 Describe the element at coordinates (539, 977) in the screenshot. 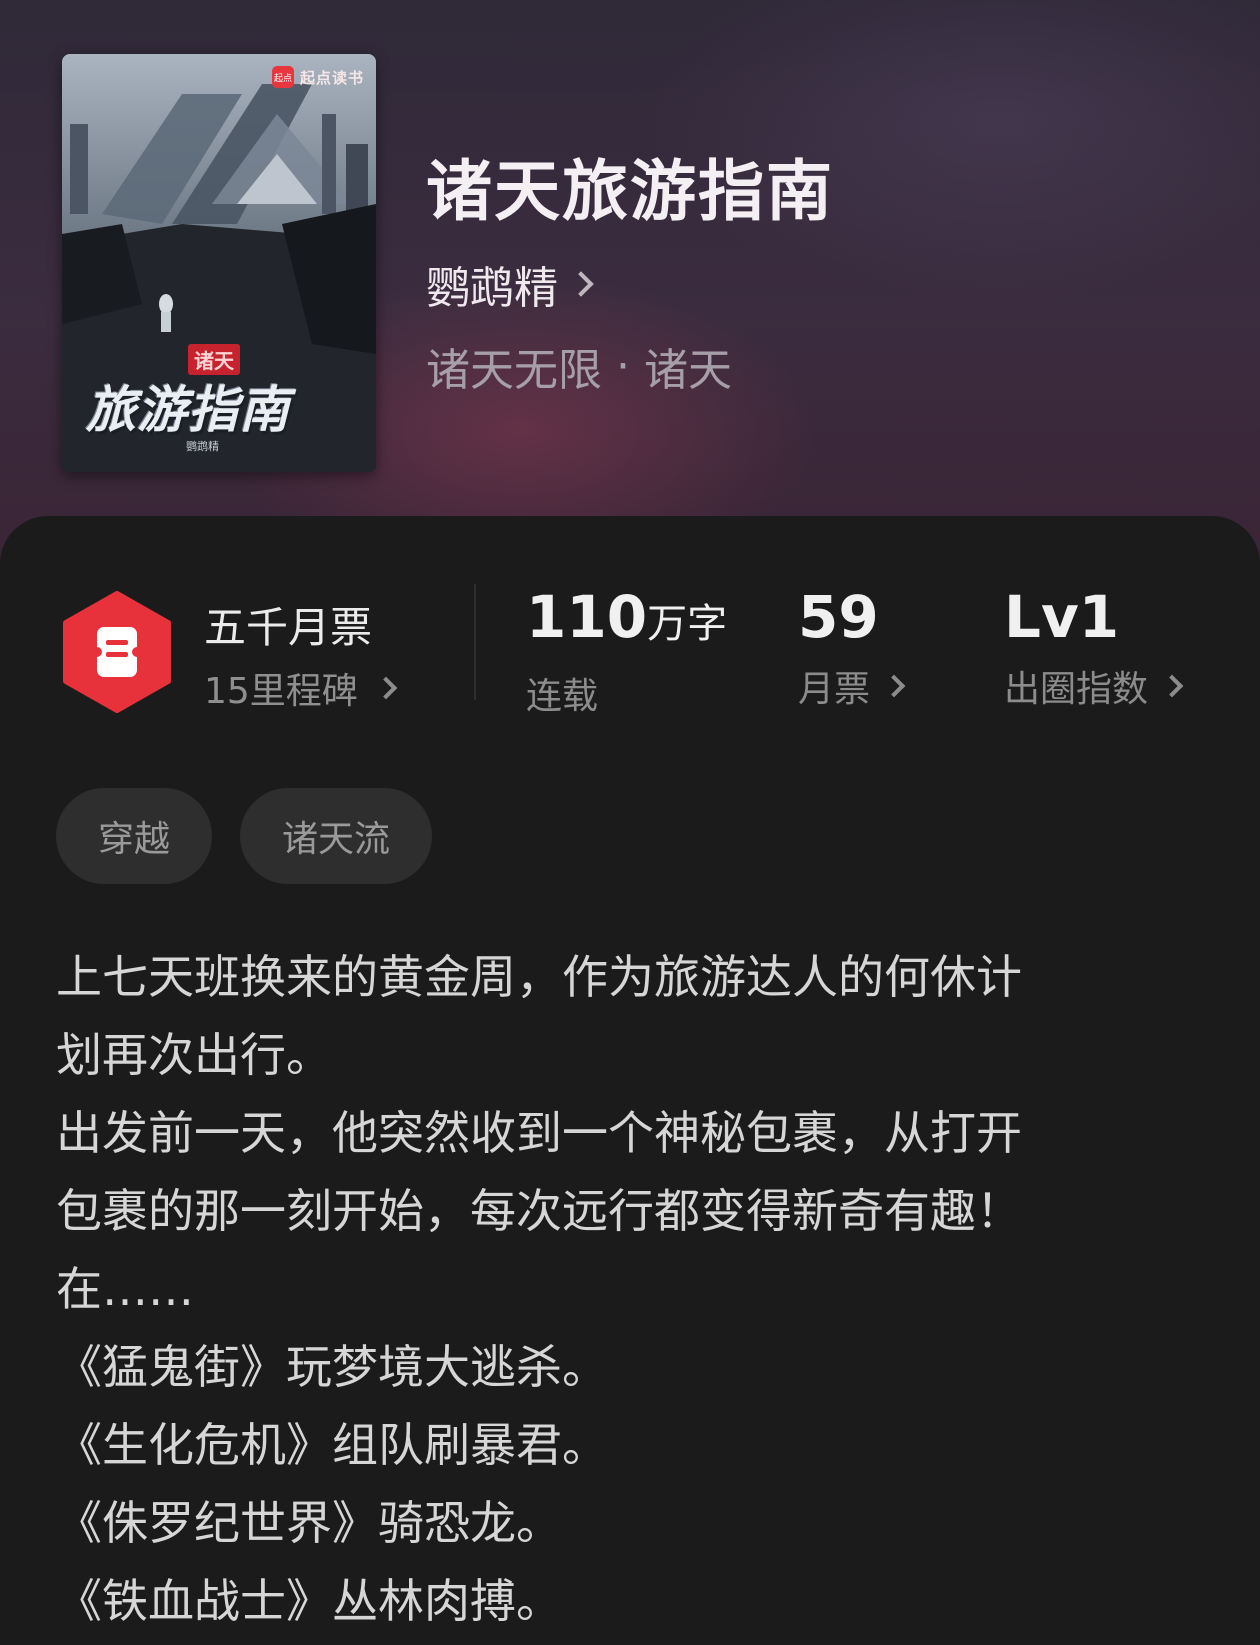

I see `description-line: 上七天班换来的黄金周，作为旅游达人的何休计` at that location.